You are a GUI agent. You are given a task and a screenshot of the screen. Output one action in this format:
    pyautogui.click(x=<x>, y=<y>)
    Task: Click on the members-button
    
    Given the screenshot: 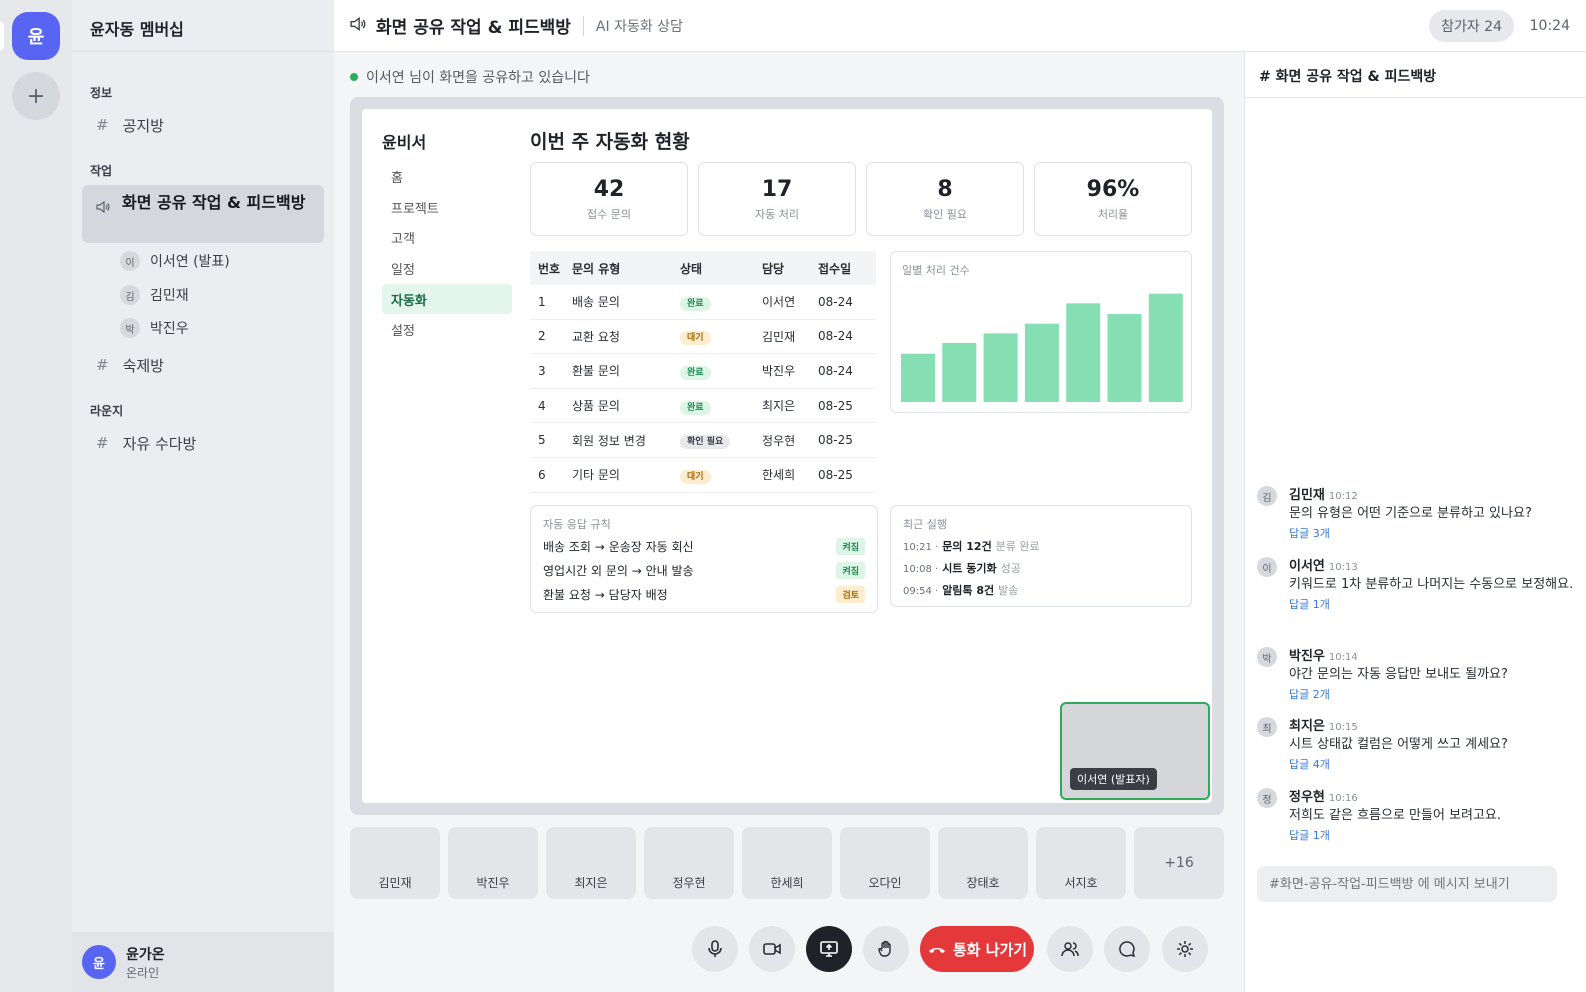 What is the action you would take?
    pyautogui.click(x=1070, y=949)
    